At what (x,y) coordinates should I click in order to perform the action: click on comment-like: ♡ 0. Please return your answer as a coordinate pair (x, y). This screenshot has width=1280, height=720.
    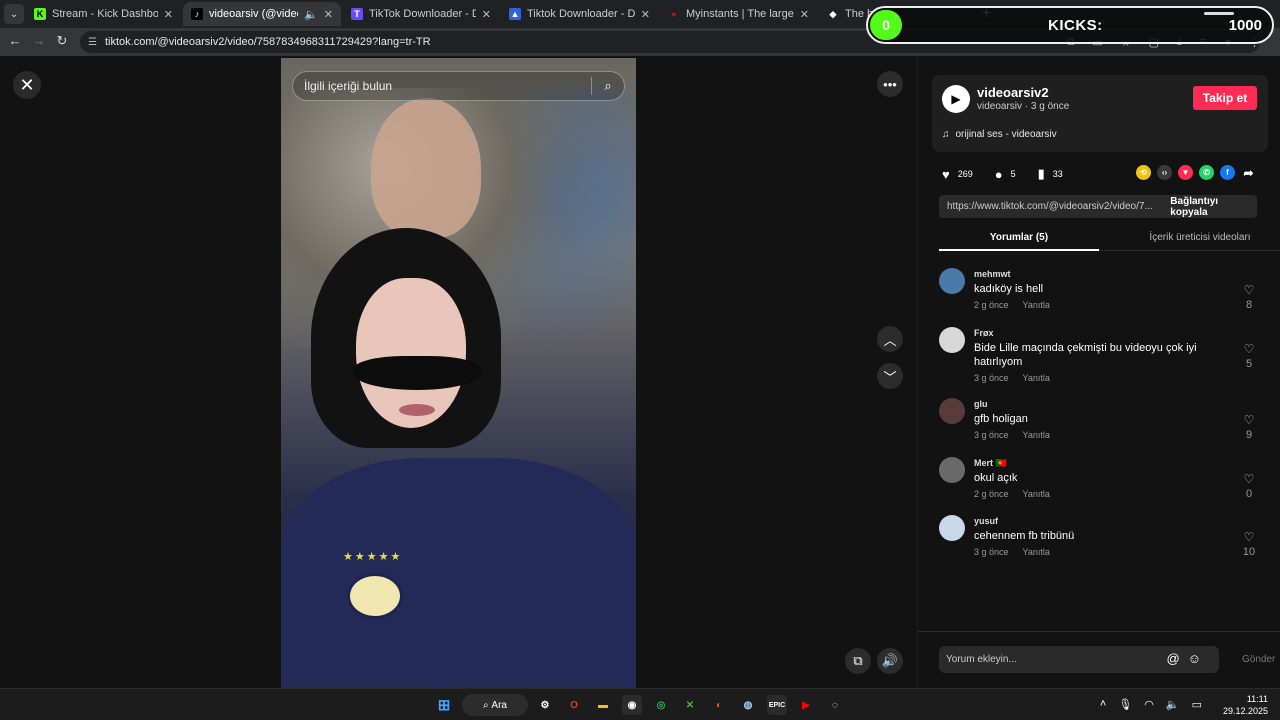
    Looking at the image, I should click on (1249, 486).